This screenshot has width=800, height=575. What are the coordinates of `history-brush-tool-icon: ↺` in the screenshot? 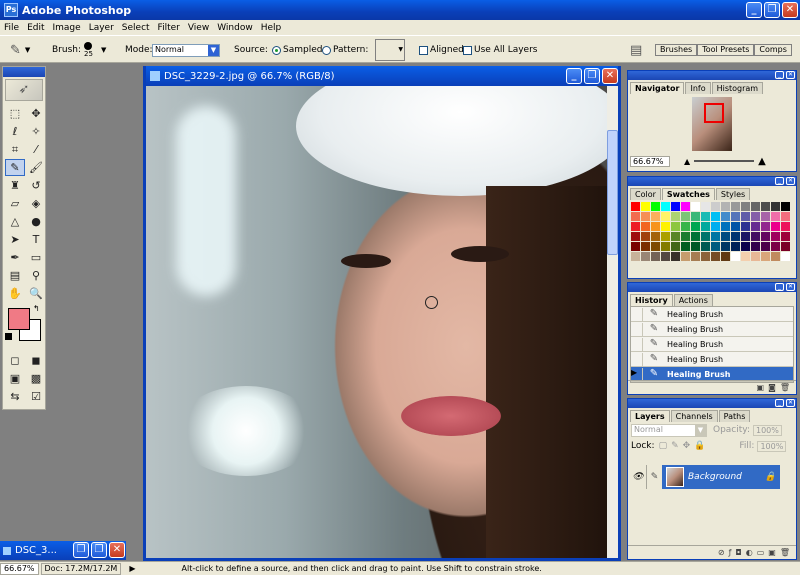 It's located at (36, 185).